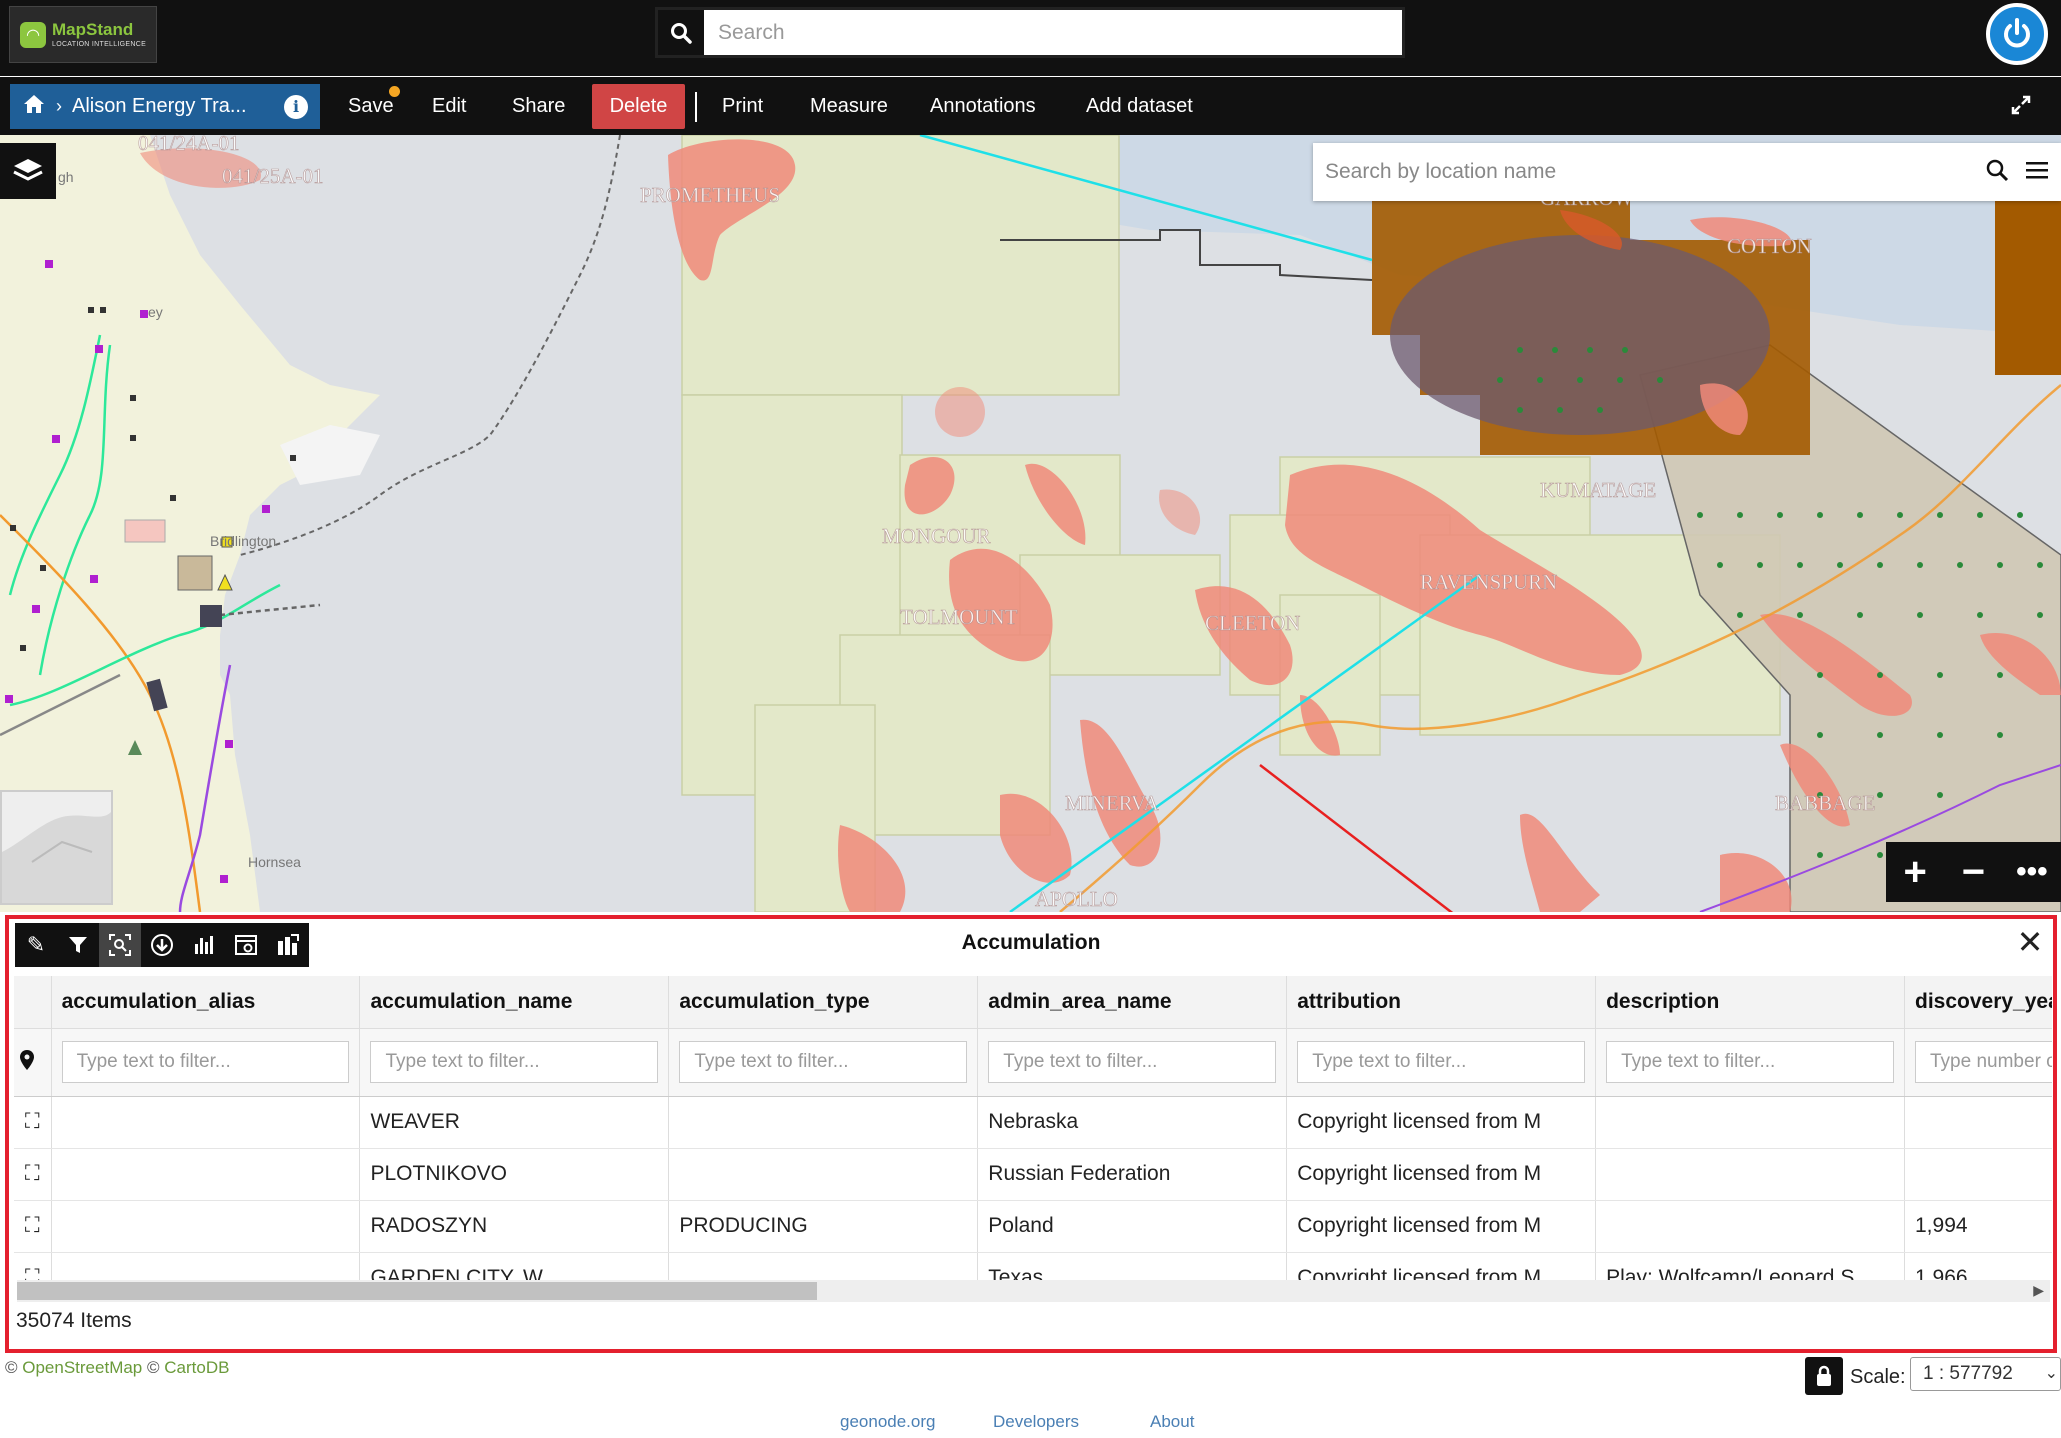 Image resolution: width=2061 pixels, height=1438 pixels. Describe the element at coordinates (1655, 172) in the screenshot. I see `location-search-input` at that location.